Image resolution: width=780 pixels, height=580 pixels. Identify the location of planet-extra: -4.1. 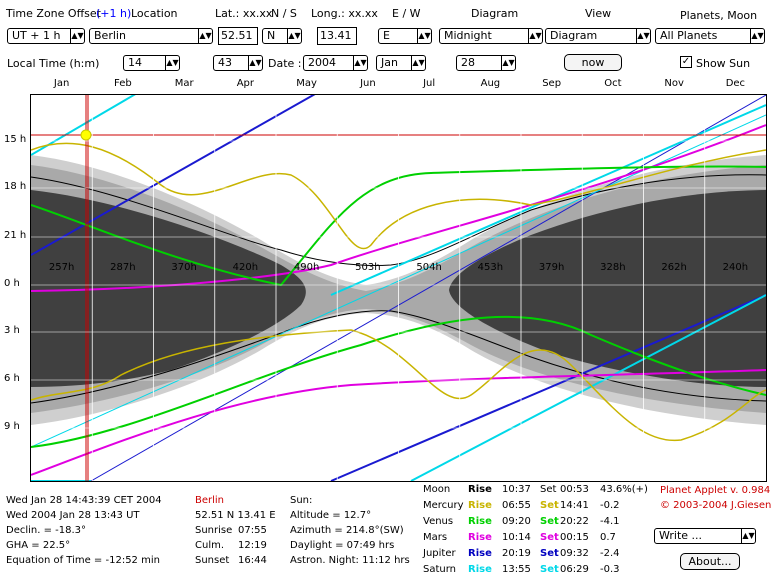
(610, 521).